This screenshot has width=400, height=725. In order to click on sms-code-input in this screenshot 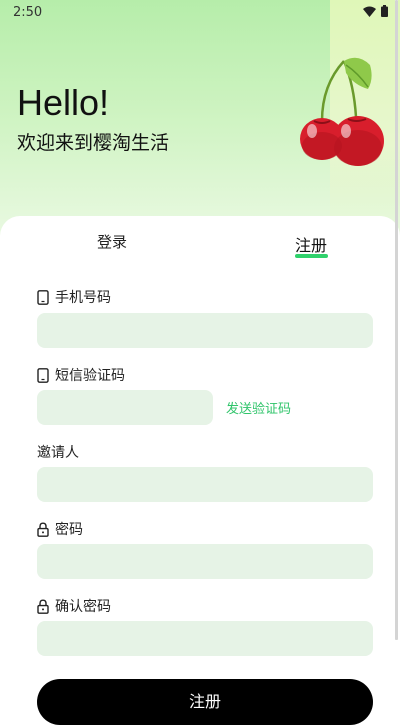, I will do `click(125, 407)`.